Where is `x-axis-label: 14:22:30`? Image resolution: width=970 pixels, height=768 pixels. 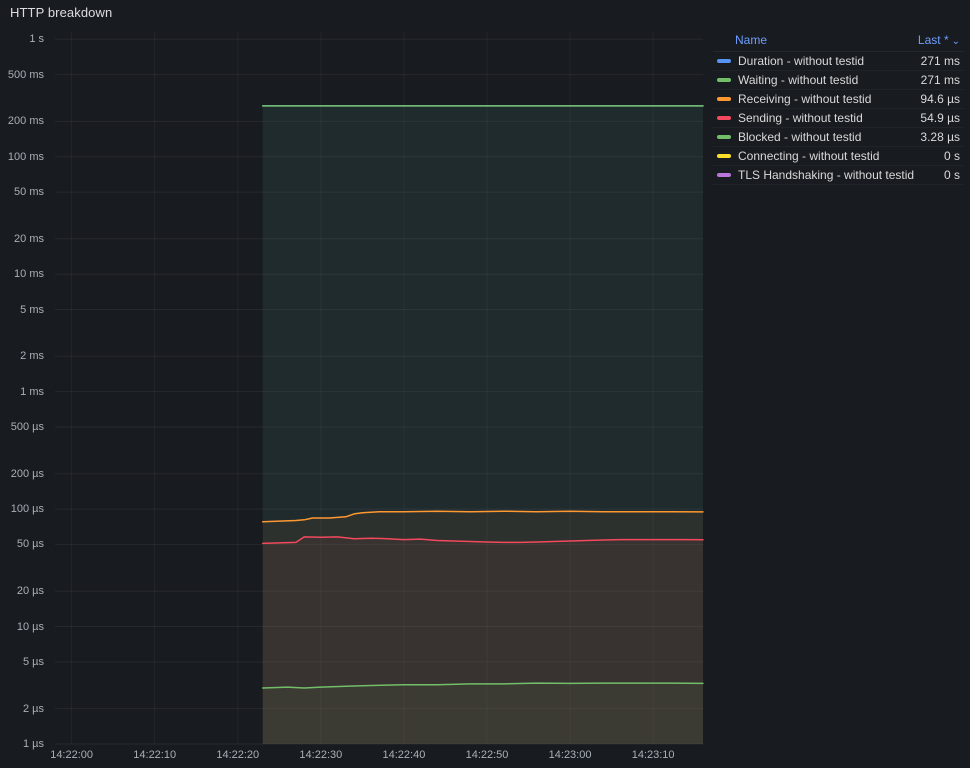
x-axis-label: 14:22:30 is located at coordinates (321, 755).